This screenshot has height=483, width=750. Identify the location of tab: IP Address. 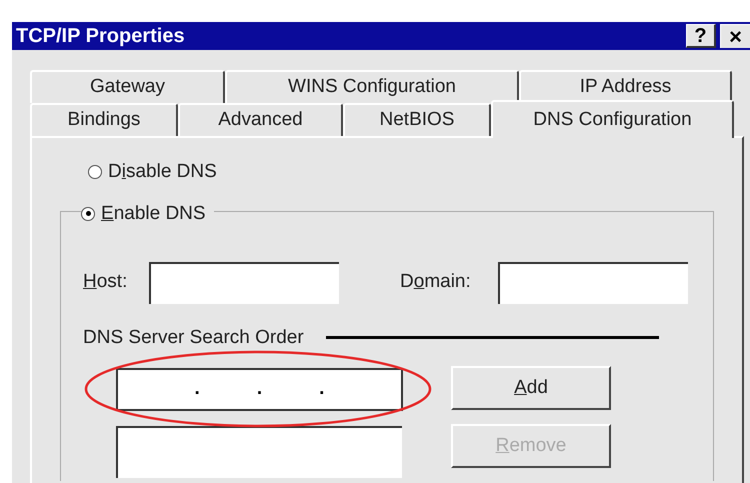
(625, 86).